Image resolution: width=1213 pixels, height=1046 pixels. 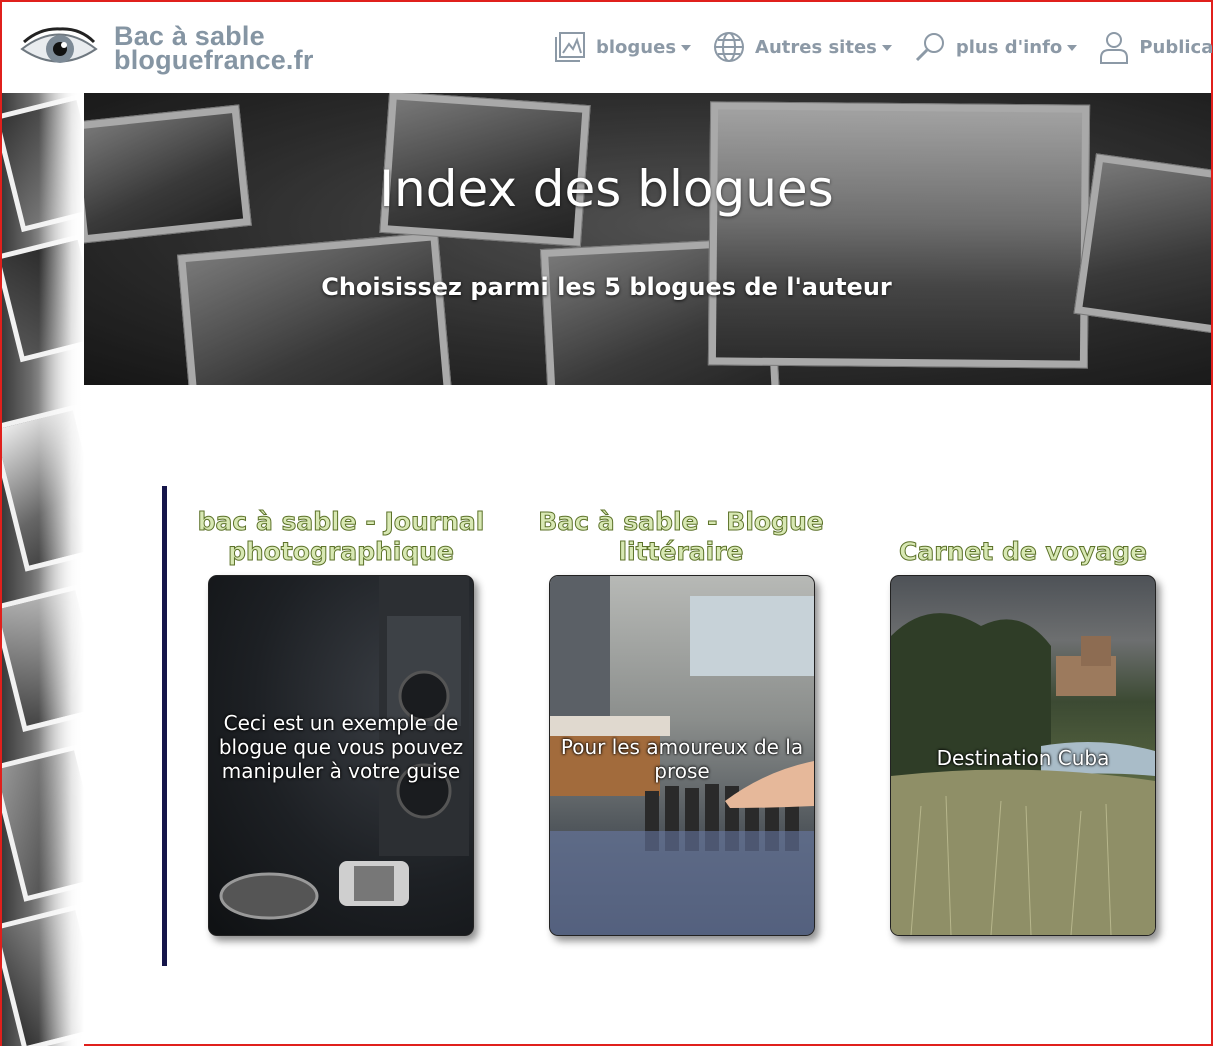 I want to click on nav-publications-label: Publicat, so click(x=1176, y=47).